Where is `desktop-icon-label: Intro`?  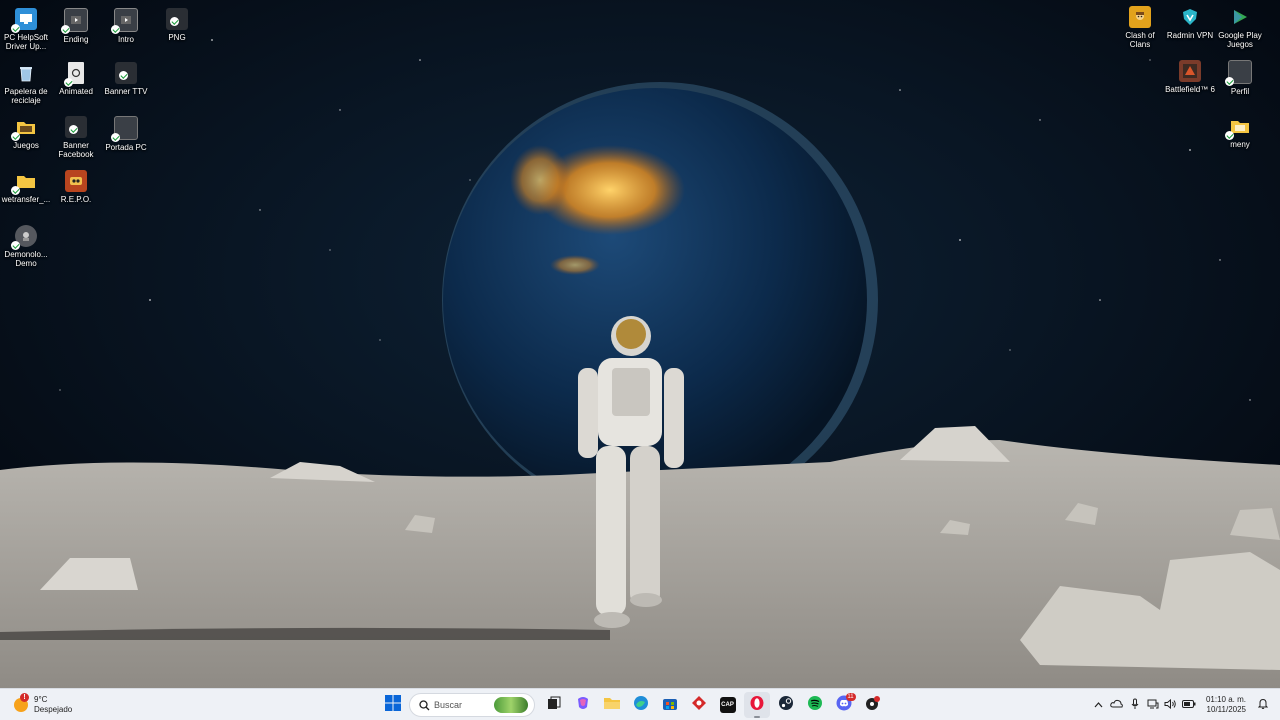 desktop-icon-label: Intro is located at coordinates (125, 39).